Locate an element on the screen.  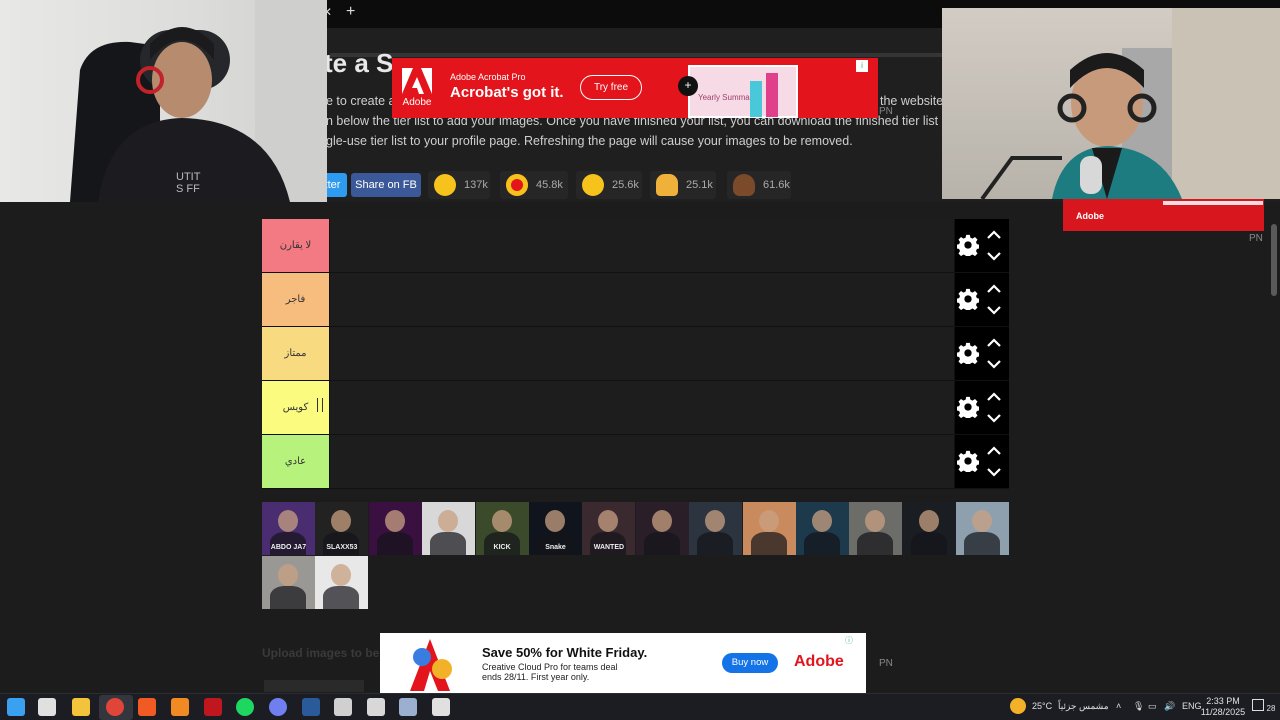
pool-image-snake-logo: Snake is located at coordinates (555, 528).